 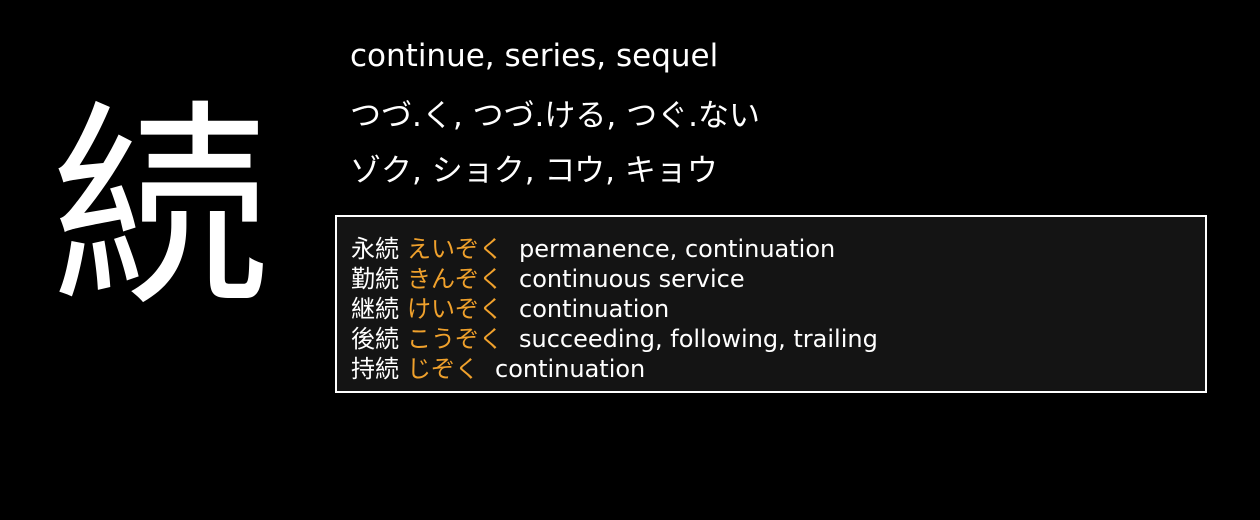 I want to click on vocab-item: 後続 こうぞく succeeding, following, trailing, so click(x=778, y=339).